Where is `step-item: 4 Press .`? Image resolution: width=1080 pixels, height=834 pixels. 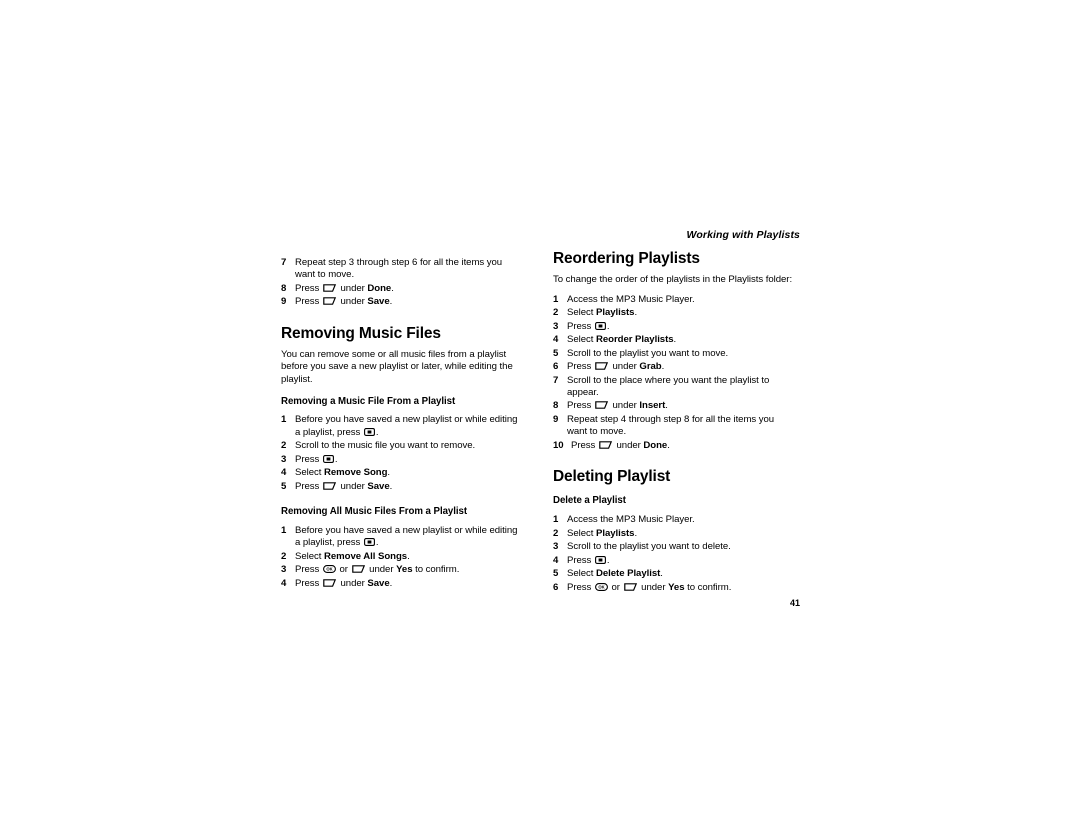 step-item: 4 Press . is located at coordinates (581, 560).